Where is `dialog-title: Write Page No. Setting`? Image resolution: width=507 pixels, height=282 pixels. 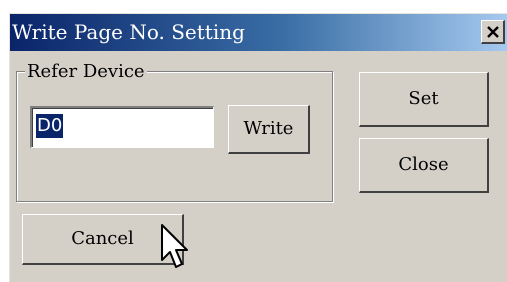
dialog-title: Write Page No. Setting is located at coordinates (128, 32).